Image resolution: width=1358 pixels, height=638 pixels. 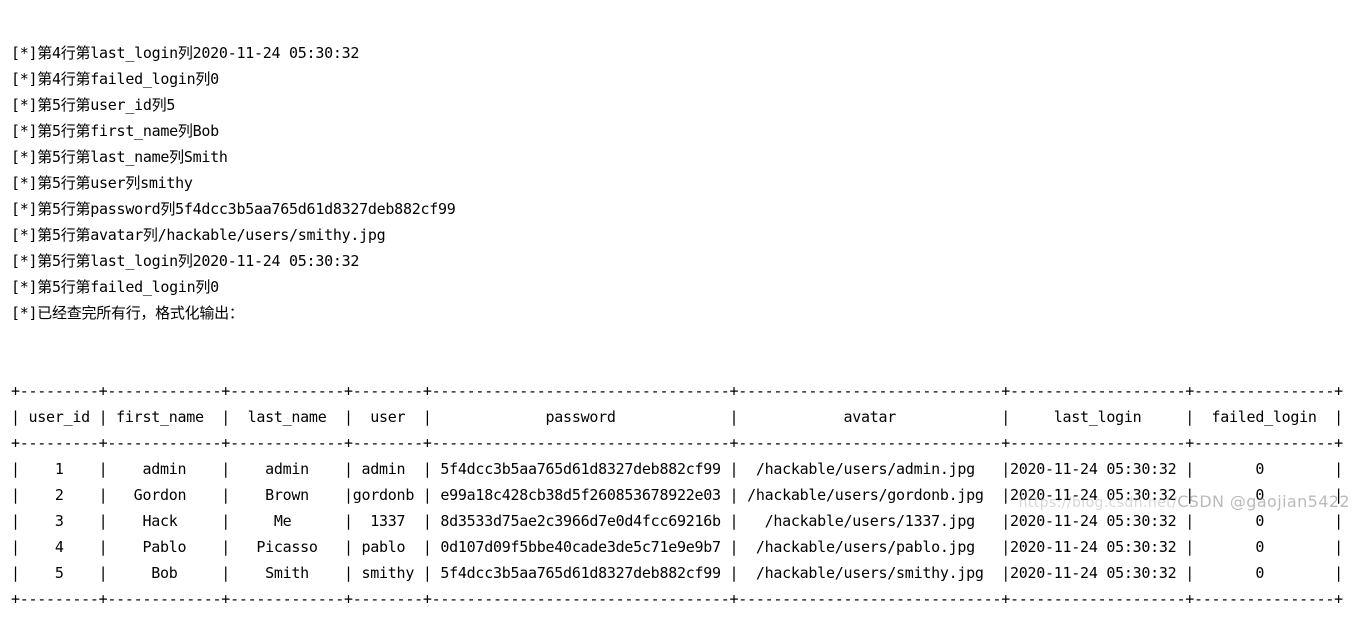 What do you see at coordinates (185, 53) in the screenshot?
I see `log-line: [*]第4行第last_login列2020-11-24 05:30:32` at bounding box center [185, 53].